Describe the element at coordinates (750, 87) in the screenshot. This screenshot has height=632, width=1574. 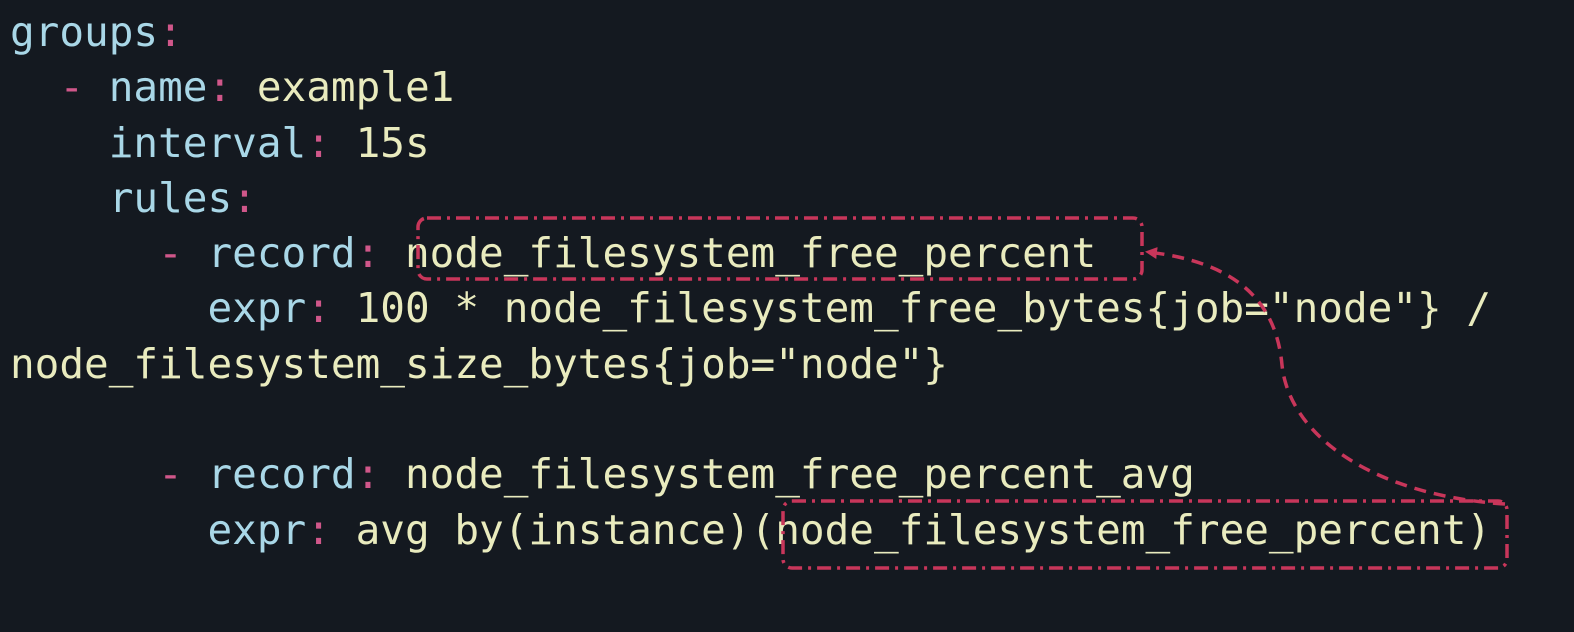
I see `code-line-2: - name: example1` at that location.